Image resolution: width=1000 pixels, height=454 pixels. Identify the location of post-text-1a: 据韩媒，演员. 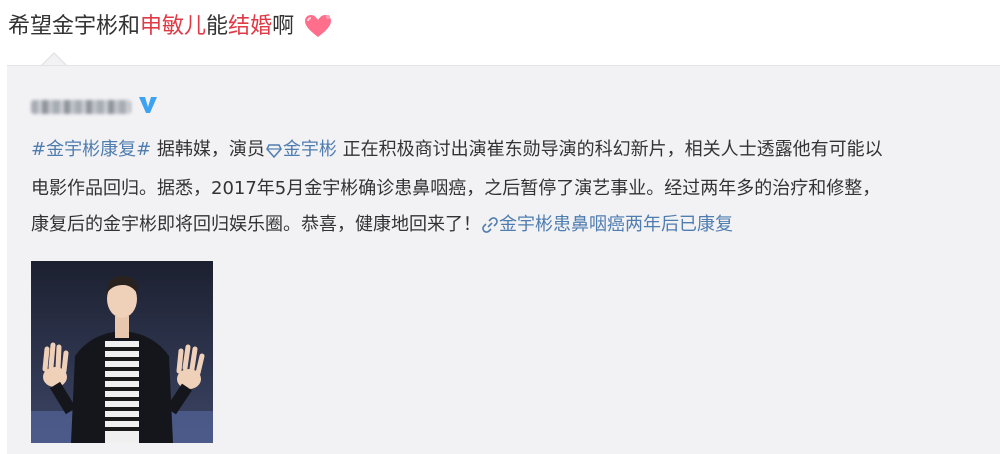
(208, 149).